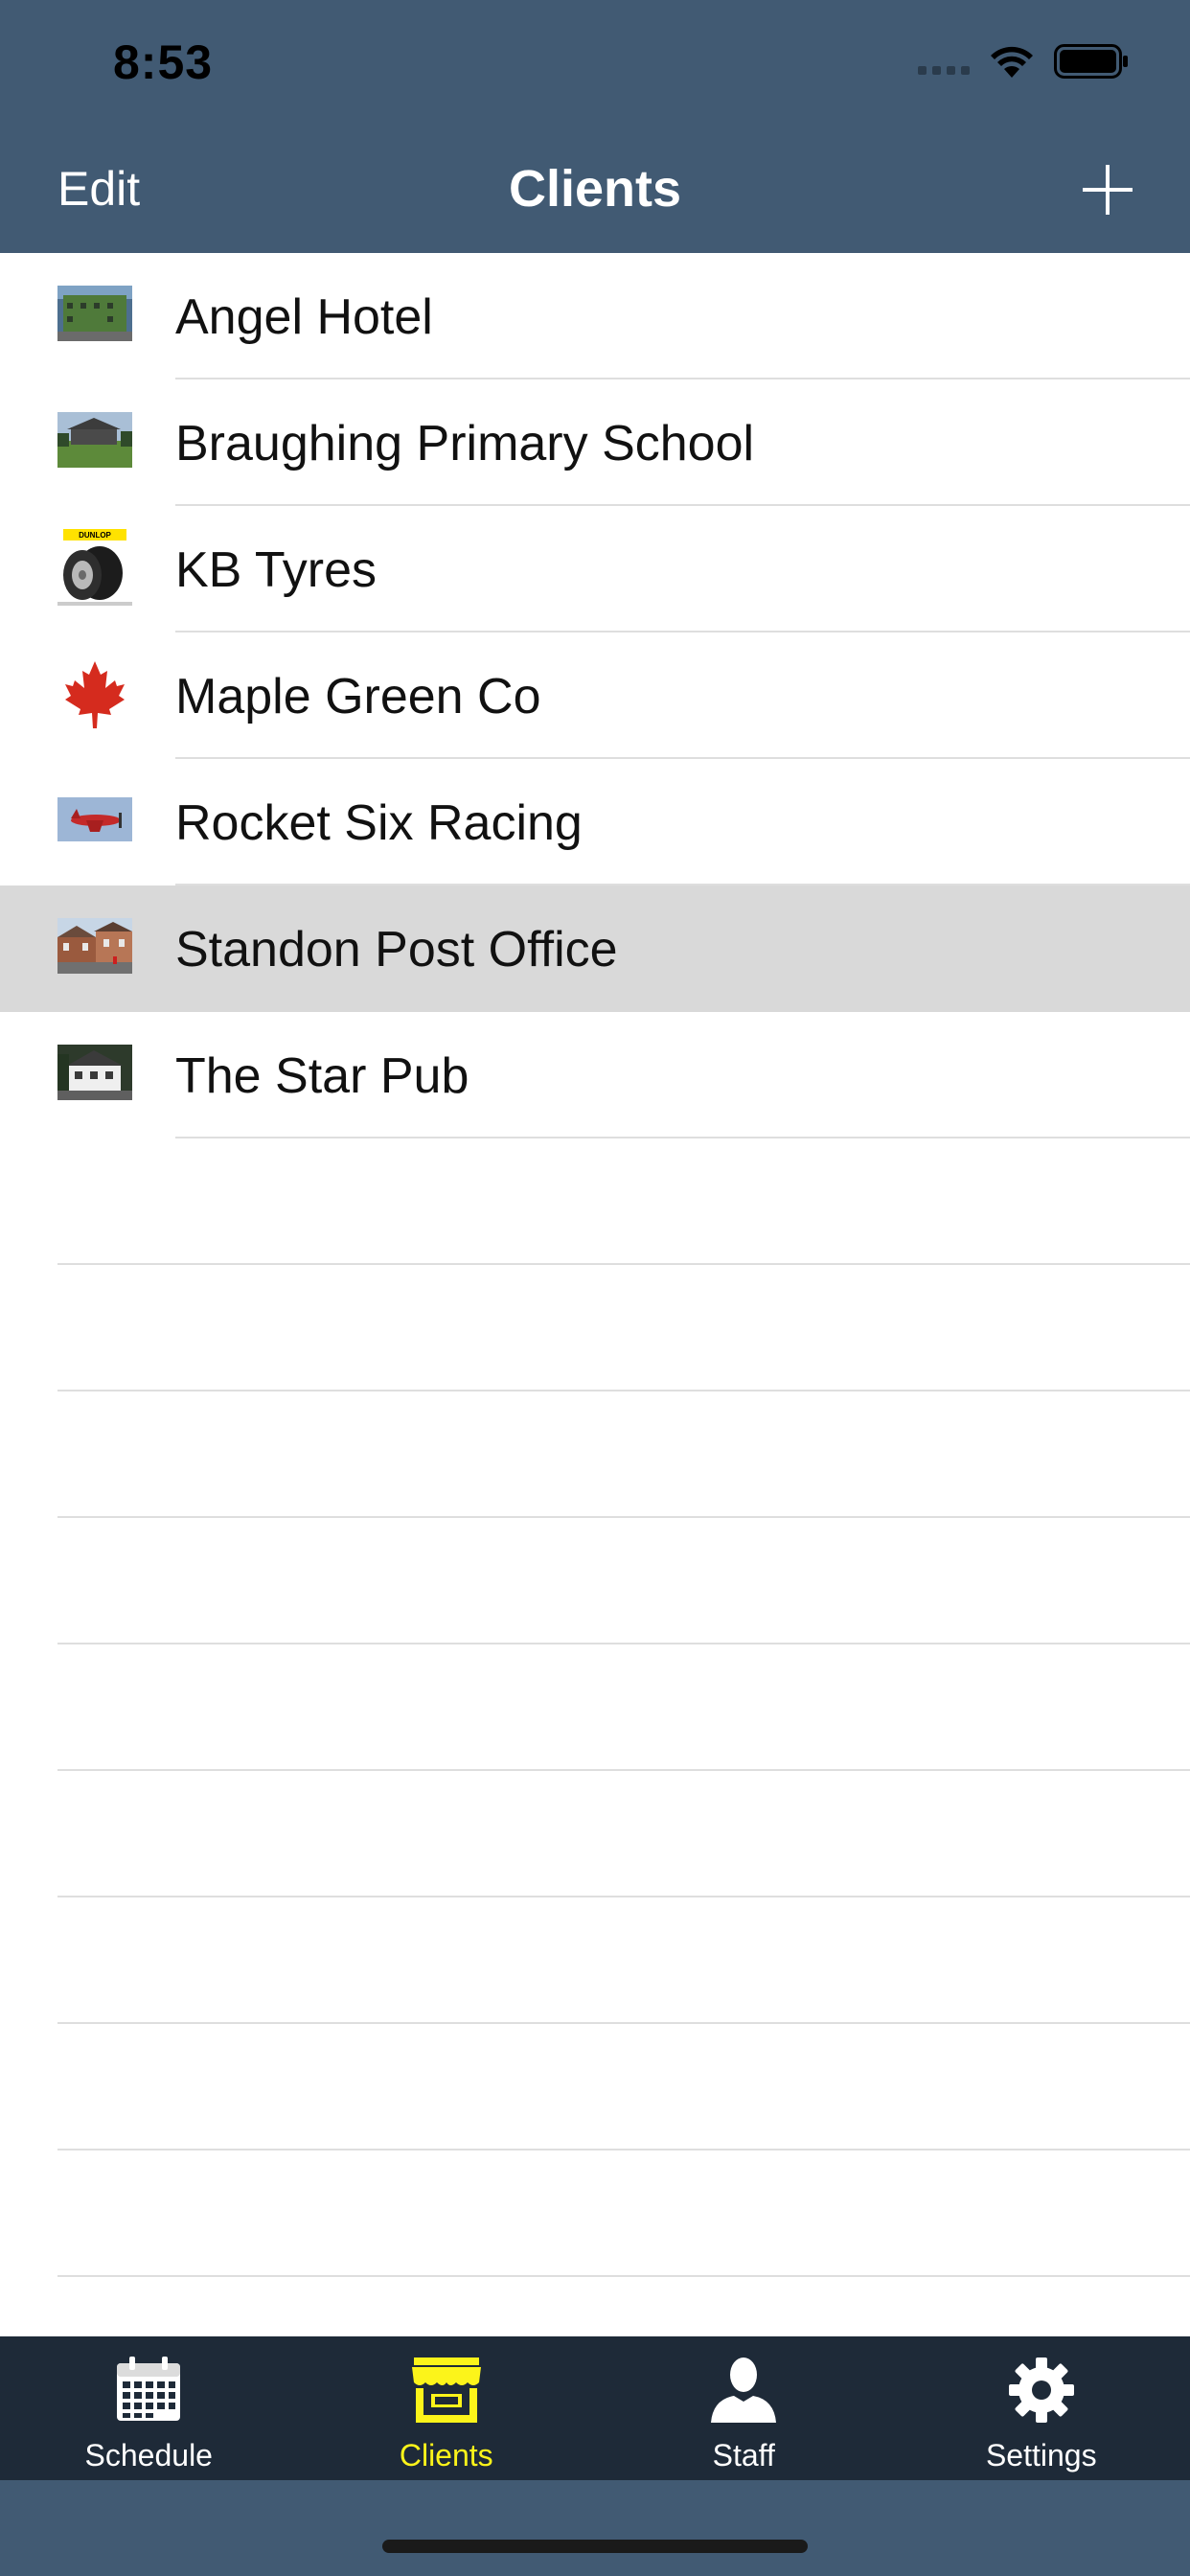  What do you see at coordinates (446, 2390) in the screenshot?
I see `storefront-icon` at bounding box center [446, 2390].